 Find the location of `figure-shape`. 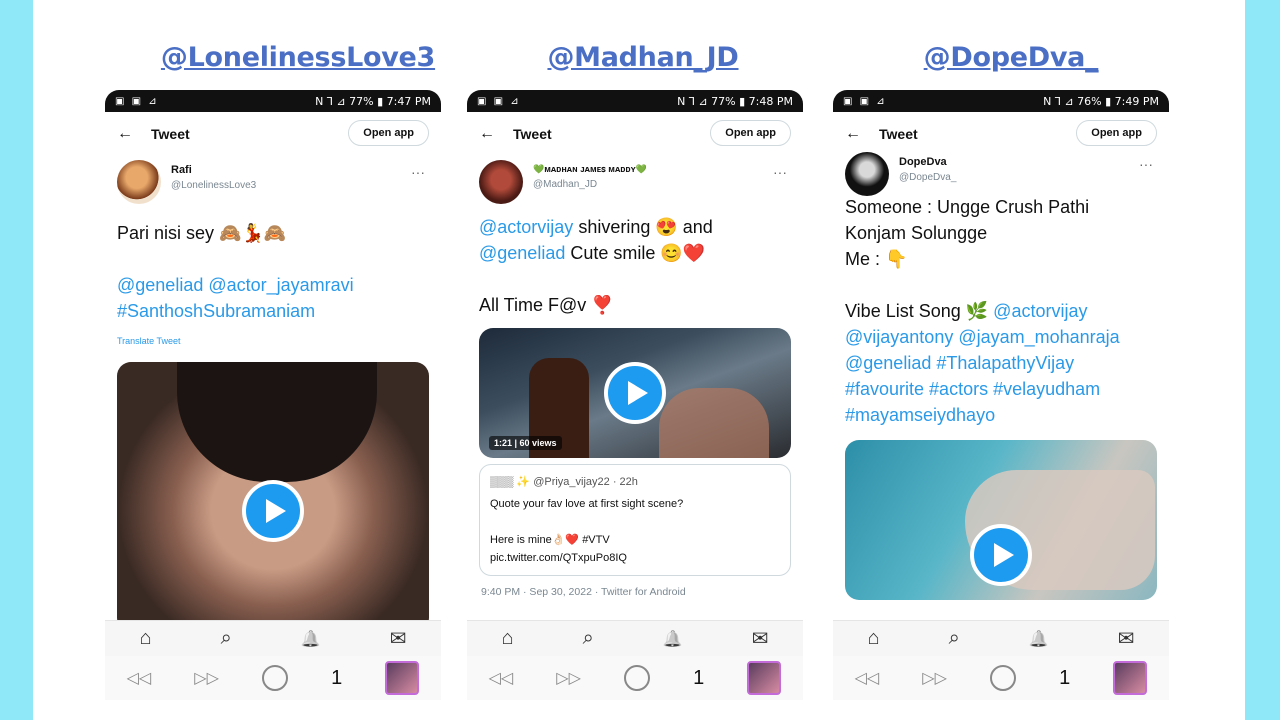

figure-shape is located at coordinates (714, 423).